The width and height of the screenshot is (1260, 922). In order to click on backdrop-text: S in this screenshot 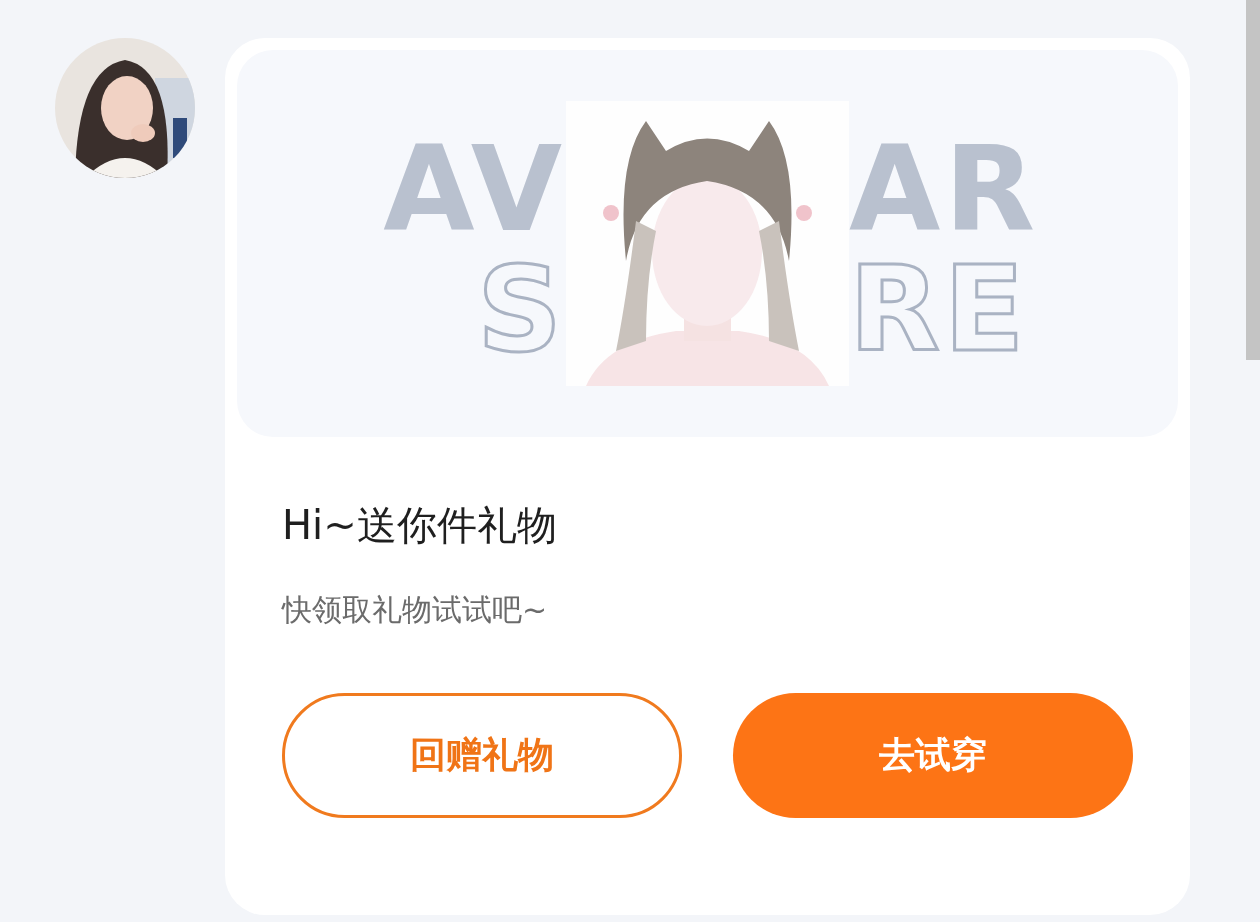, I will do `click(521, 308)`.